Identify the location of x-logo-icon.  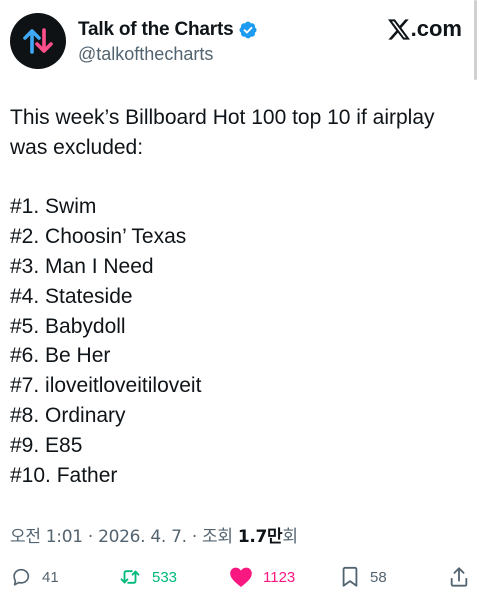
(398, 29).